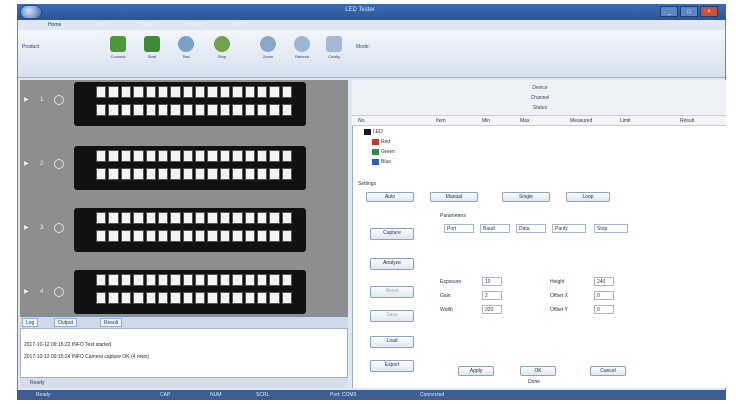  What do you see at coordinates (608, 371) in the screenshot?
I see `cancel-button: Cancel` at bounding box center [608, 371].